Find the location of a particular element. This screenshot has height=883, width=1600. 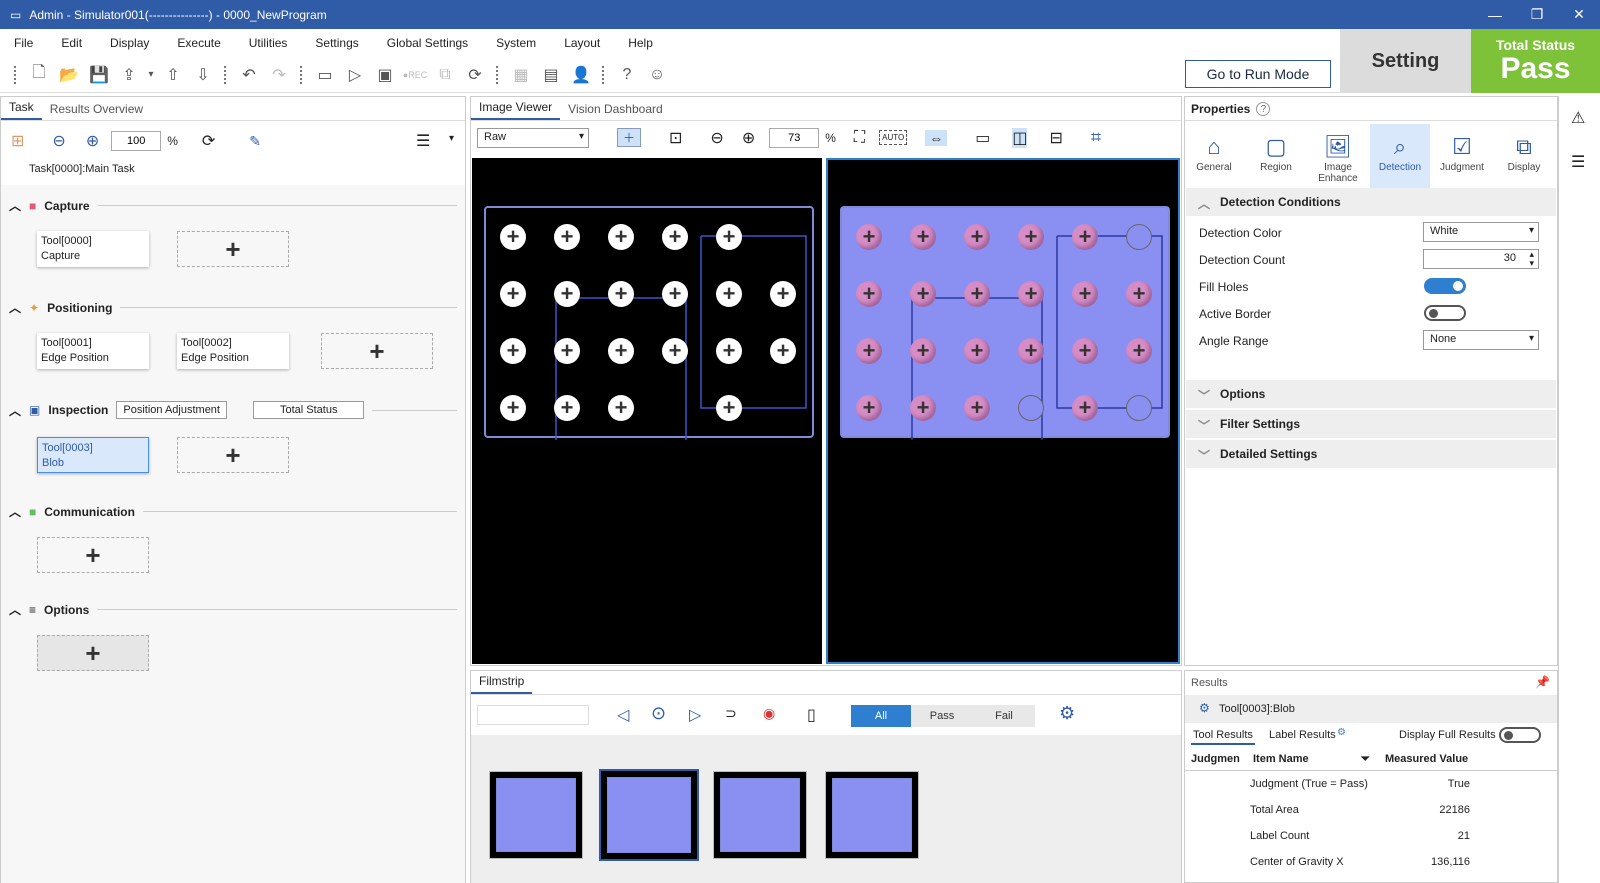

col-measured-value: Measured Value is located at coordinates (1426, 759).